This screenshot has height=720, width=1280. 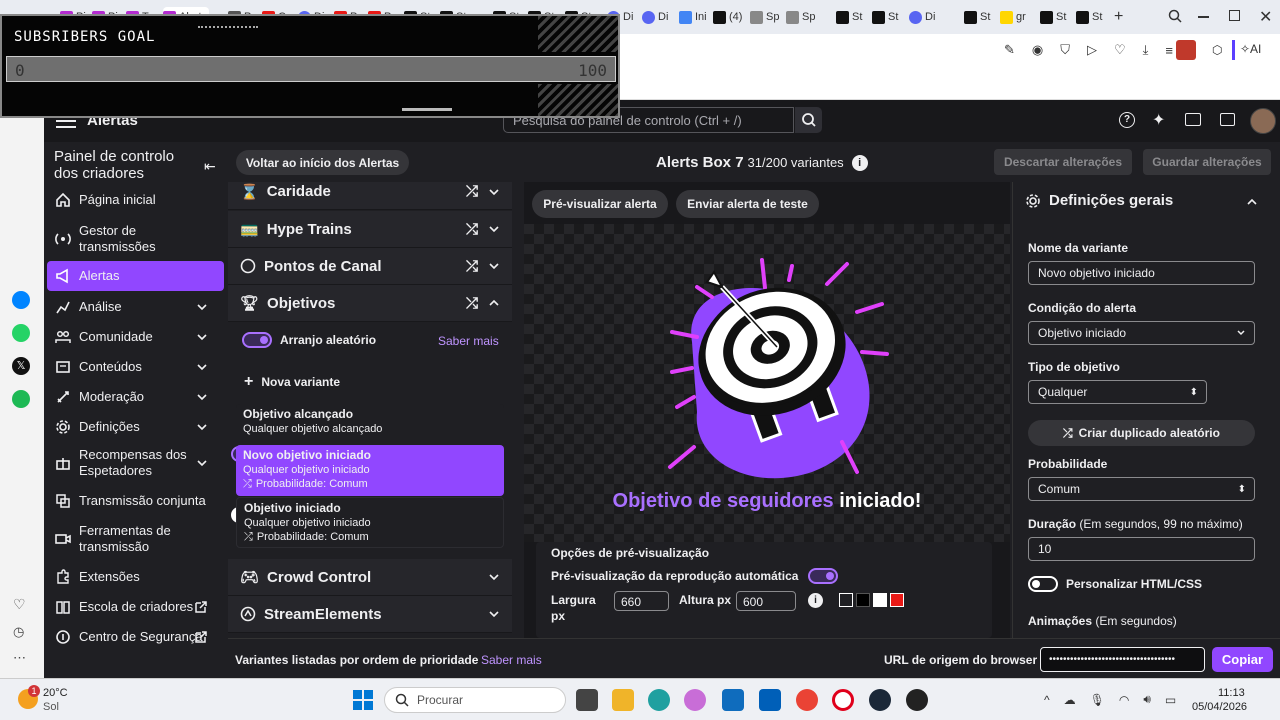 What do you see at coordinates (1127, 120) in the screenshot?
I see `help-icon: ?` at bounding box center [1127, 120].